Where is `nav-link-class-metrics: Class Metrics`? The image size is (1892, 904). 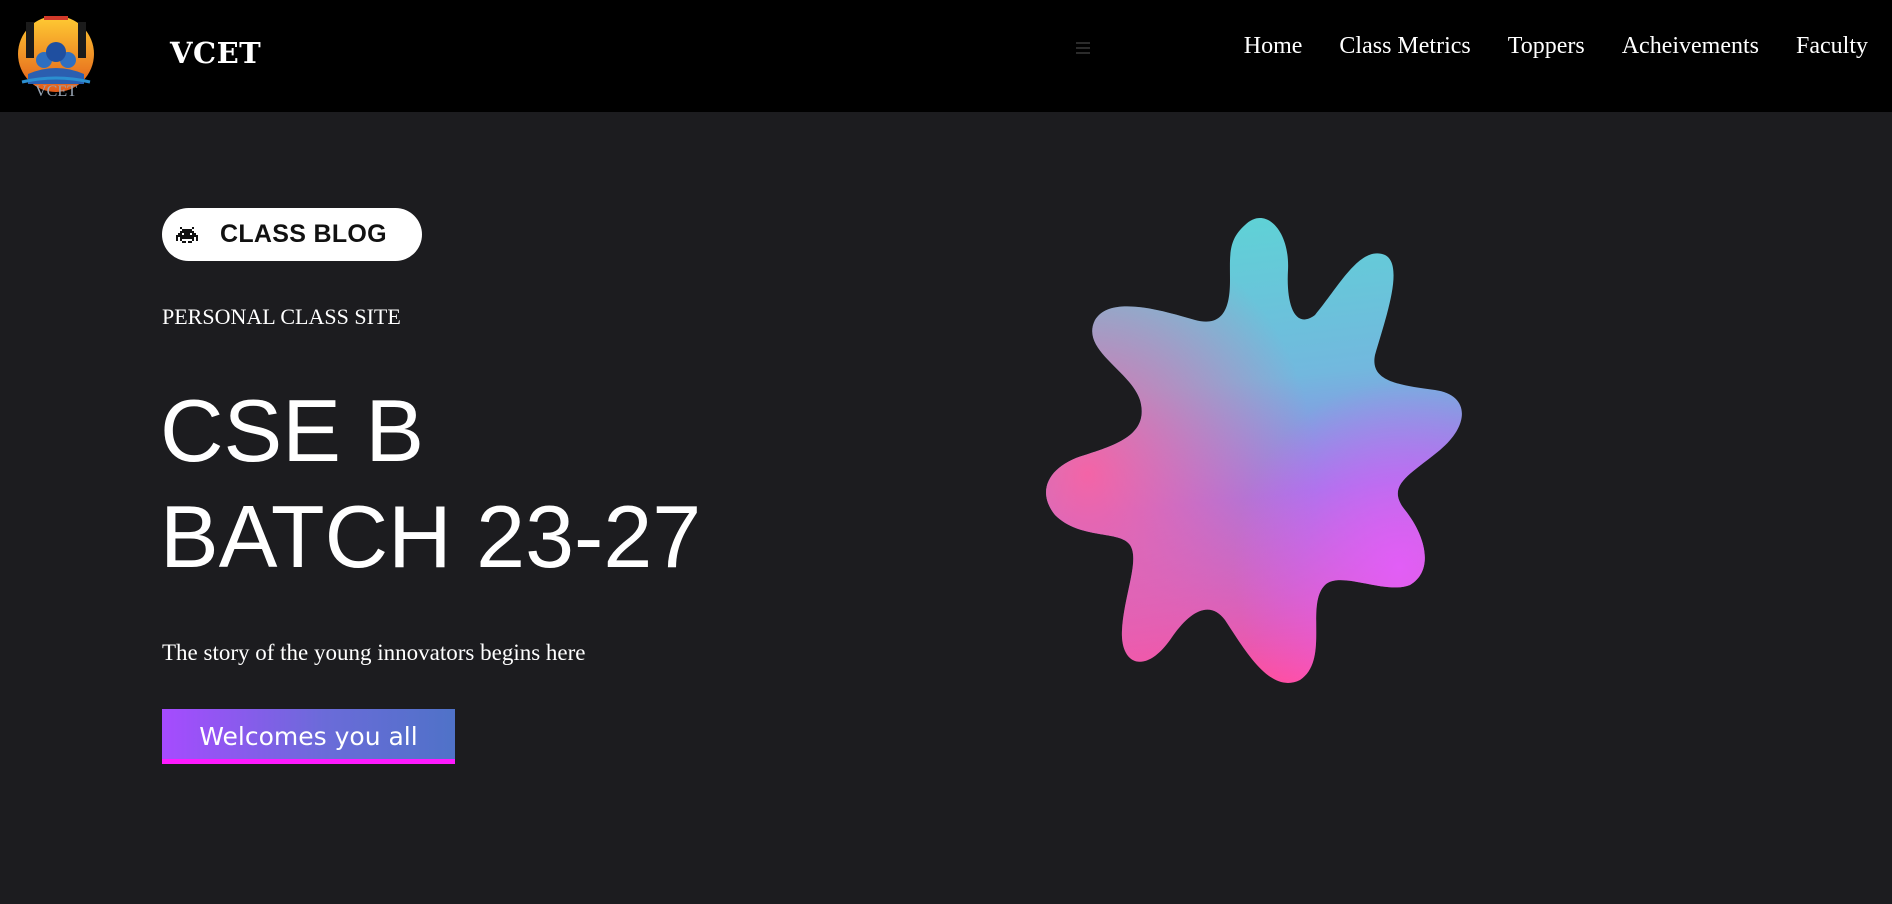
nav-link-class-metrics: Class Metrics is located at coordinates (1404, 46).